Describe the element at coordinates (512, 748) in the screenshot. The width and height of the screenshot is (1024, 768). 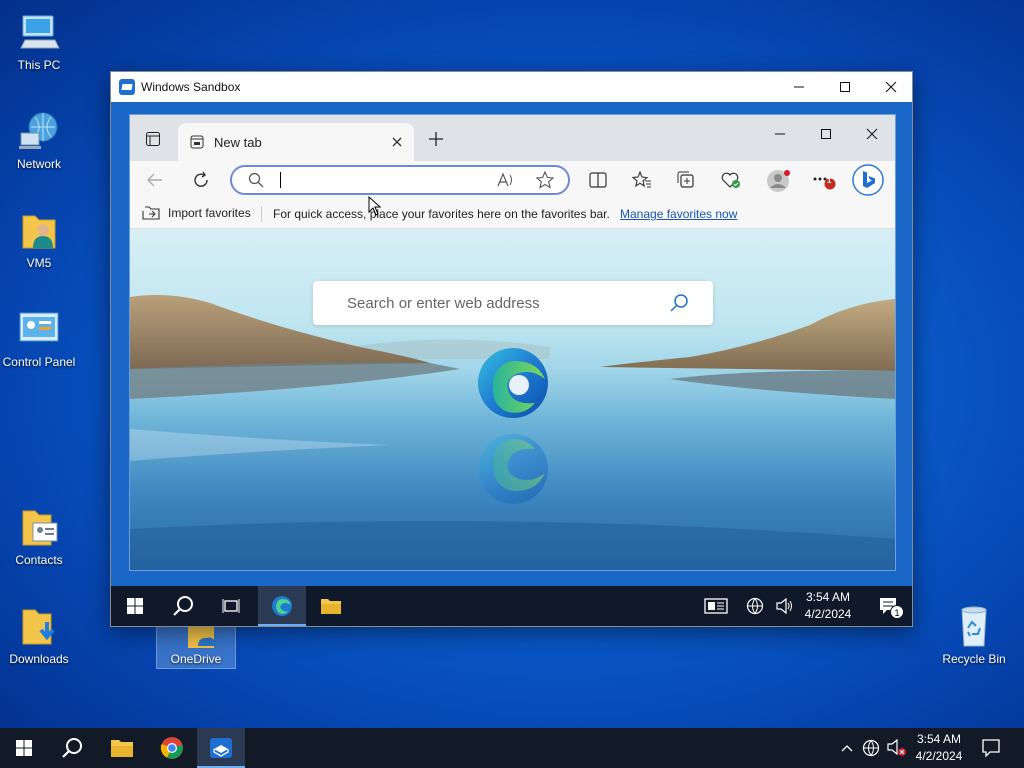
I see `host-taskbar: 3:54 AM 4/2/2024` at that location.